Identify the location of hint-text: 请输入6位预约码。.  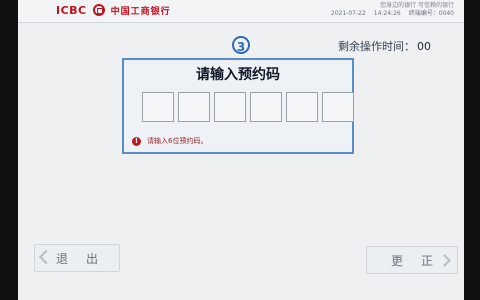
(177, 141).